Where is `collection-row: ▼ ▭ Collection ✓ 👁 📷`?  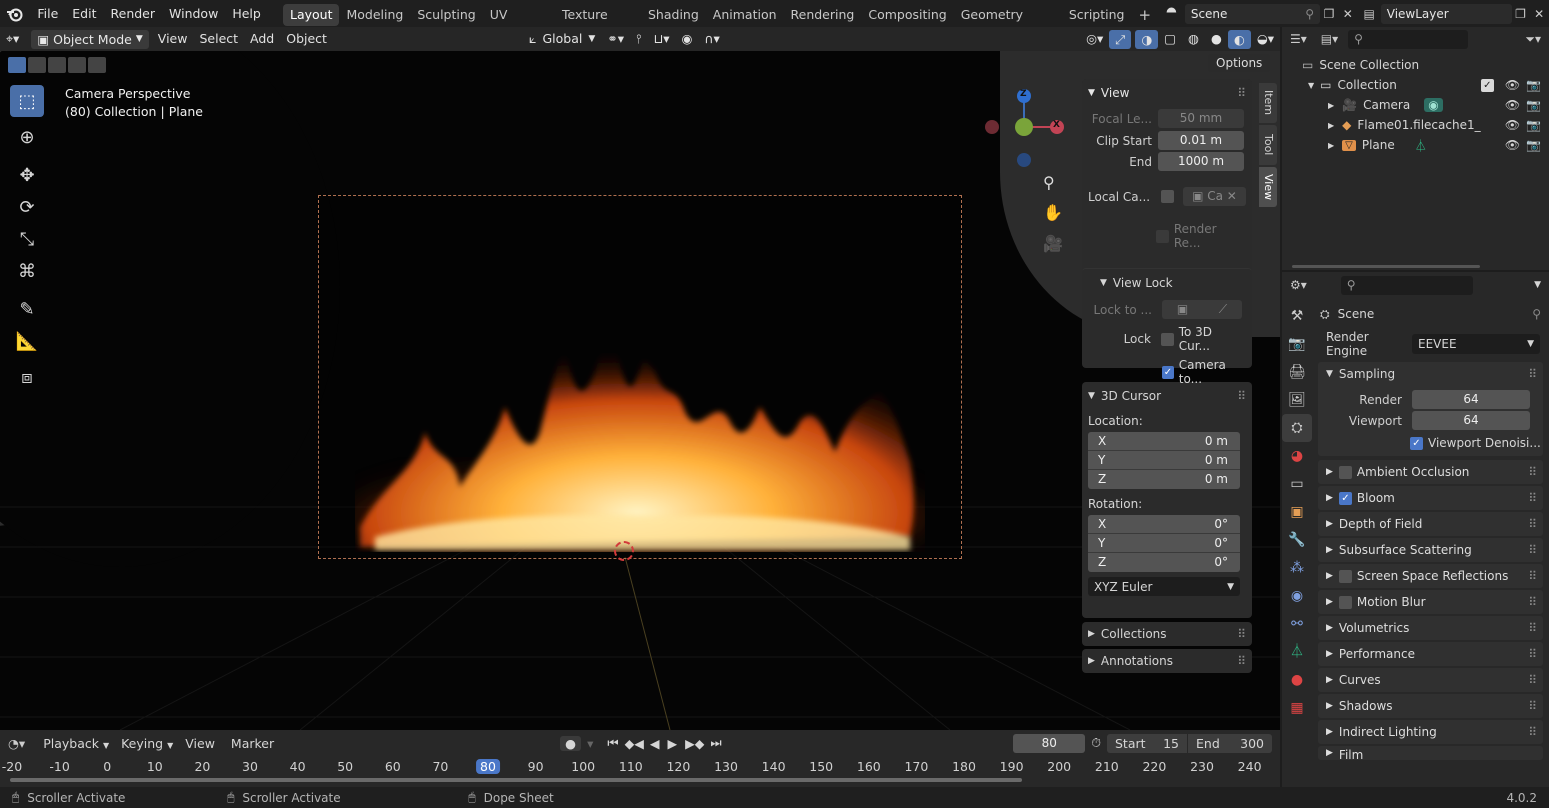 collection-row: ▼ ▭ Collection ✓ 👁 📷 is located at coordinates (1415, 85).